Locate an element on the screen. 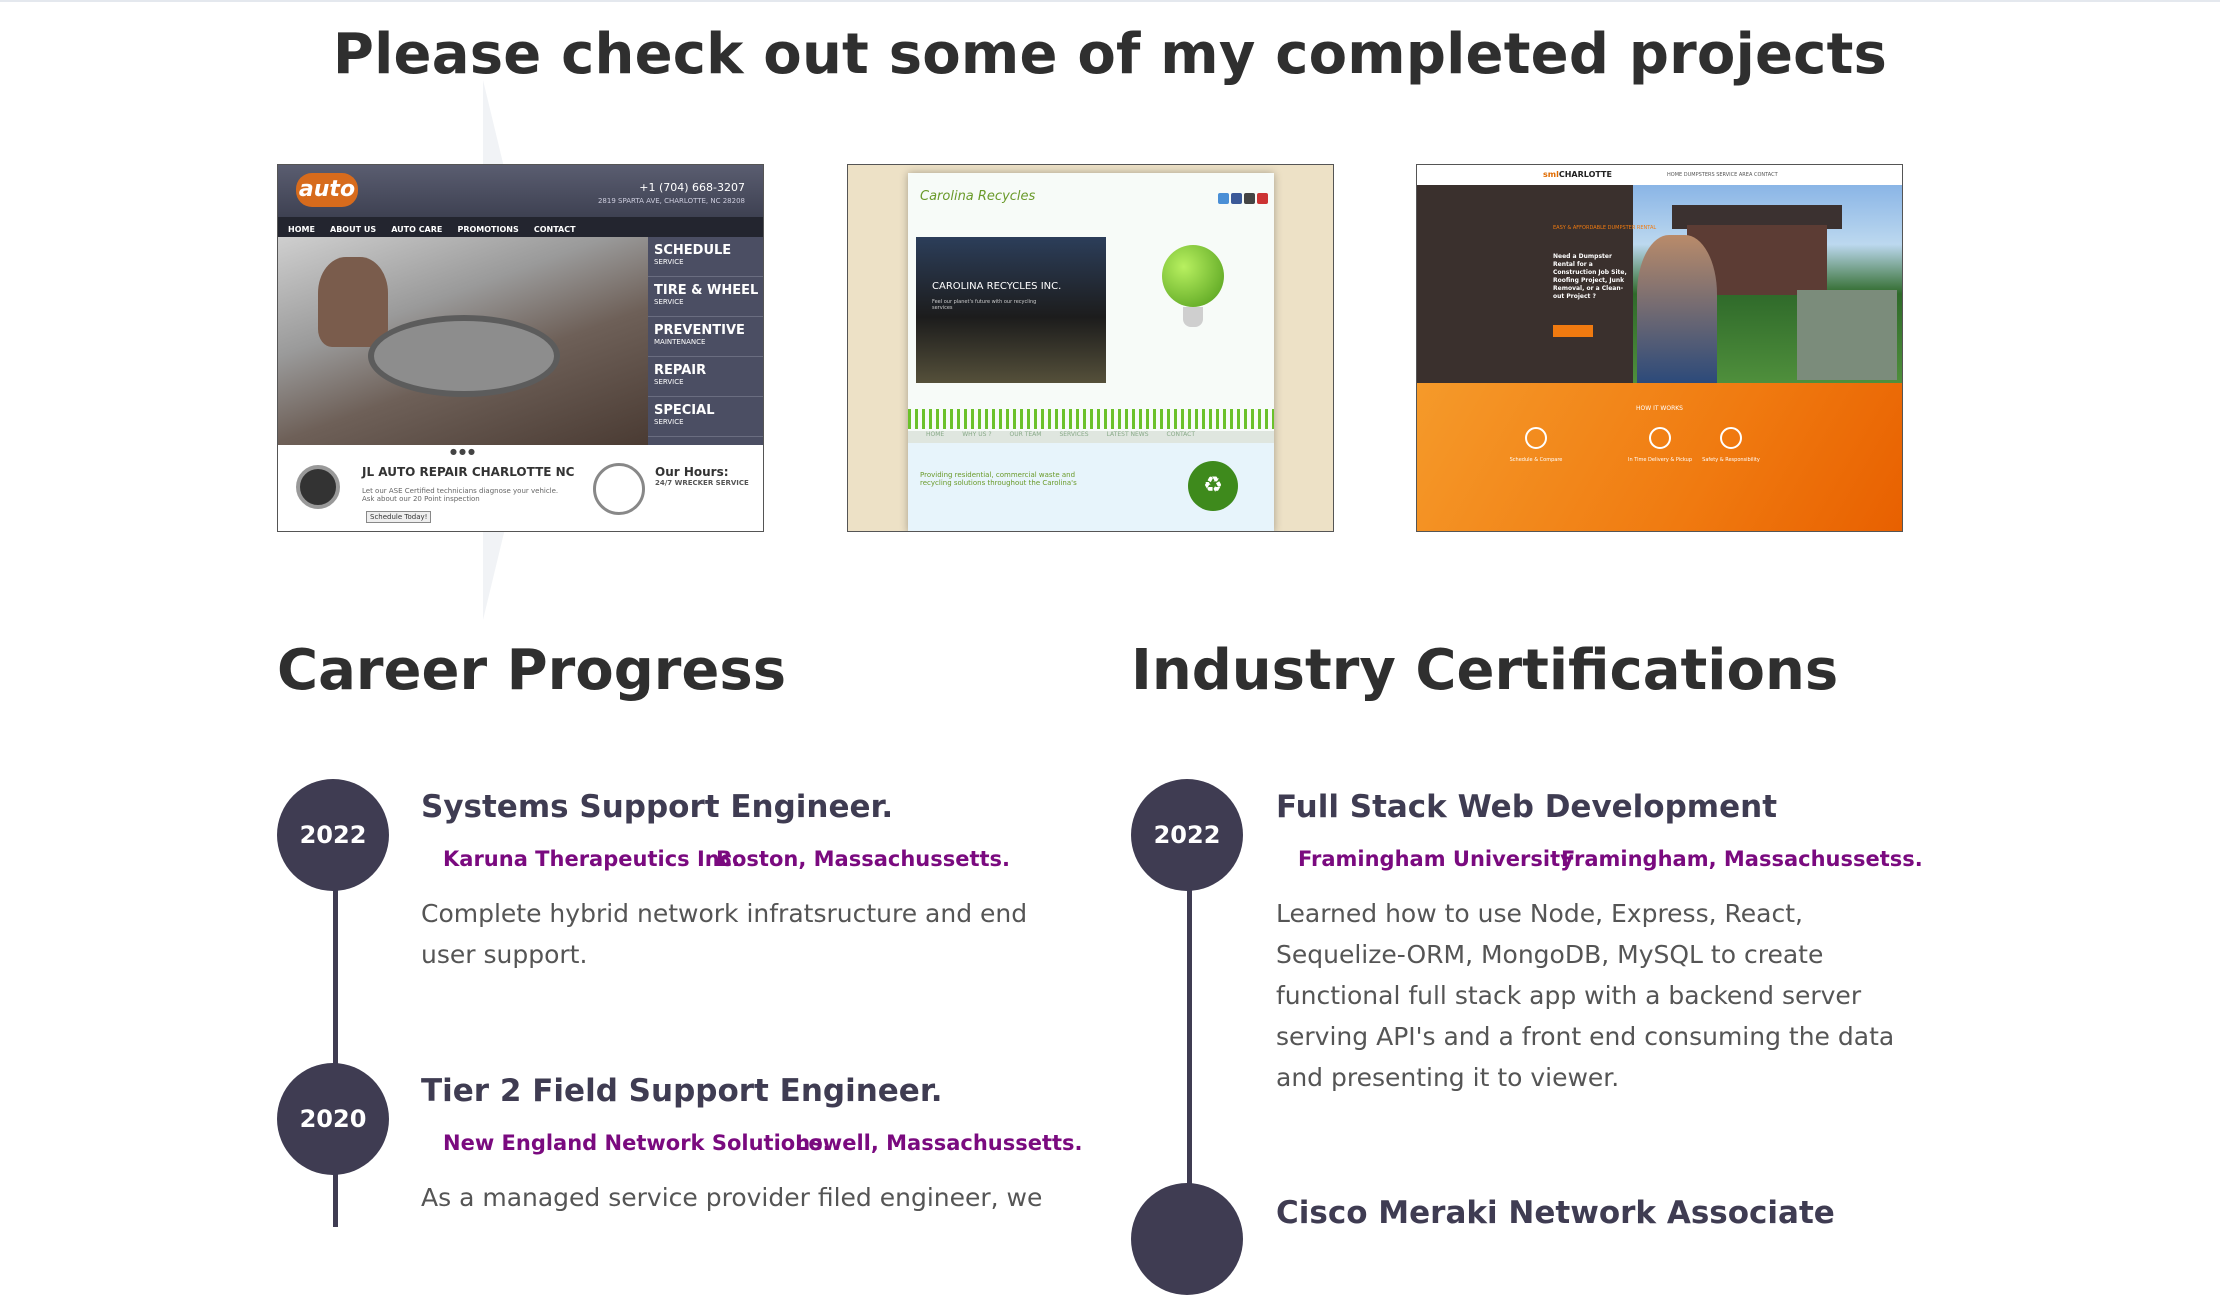 This screenshot has width=2220, height=1295. career-location: Lowell, Massachussetts. is located at coordinates (939, 1143).